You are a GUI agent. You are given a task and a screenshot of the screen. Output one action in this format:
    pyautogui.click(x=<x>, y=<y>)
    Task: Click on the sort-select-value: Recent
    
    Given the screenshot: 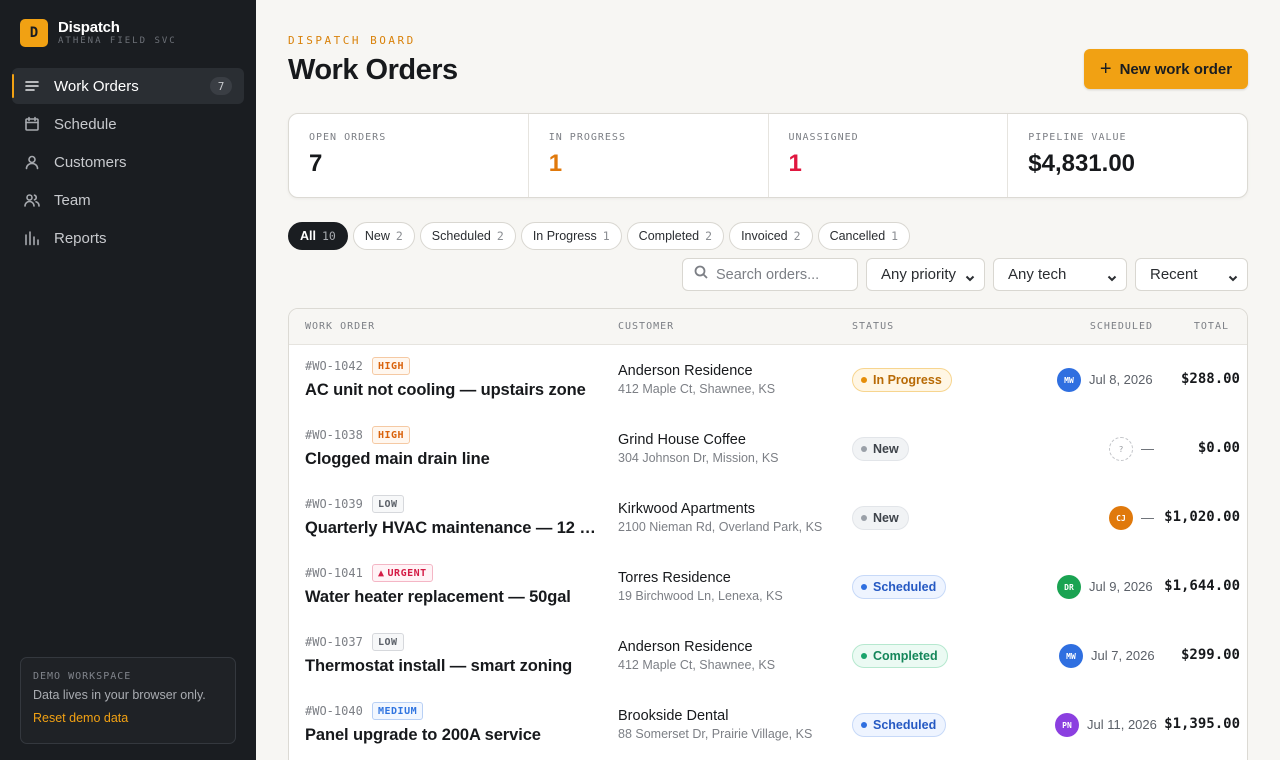 What is the action you would take?
    pyautogui.click(x=1174, y=274)
    